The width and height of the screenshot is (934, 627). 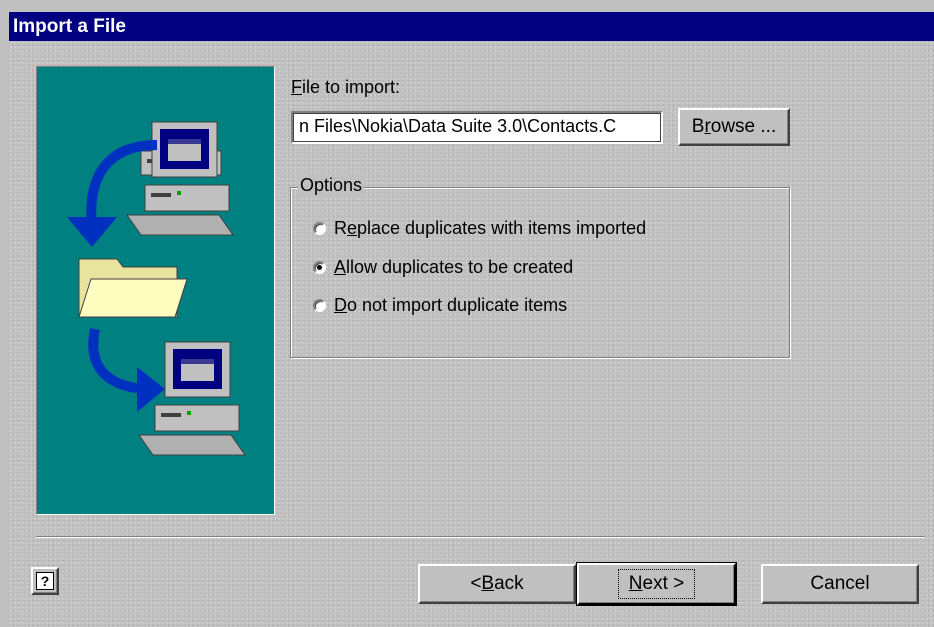 I want to click on back-button: < Back, so click(x=497, y=584).